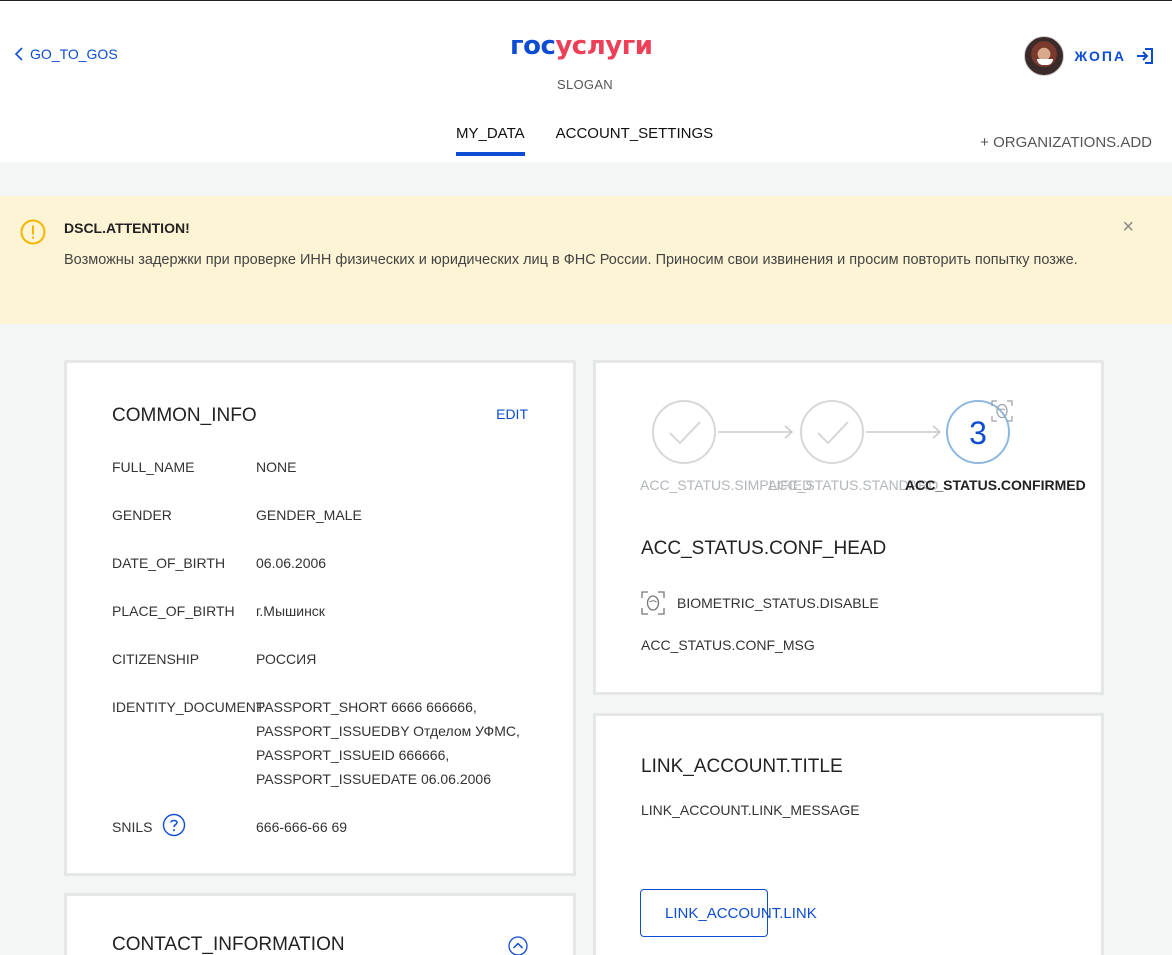 Image resolution: width=1172 pixels, height=955 pixels. Describe the element at coordinates (490, 140) in the screenshot. I see `tab-my-data: MY_DATA` at that location.